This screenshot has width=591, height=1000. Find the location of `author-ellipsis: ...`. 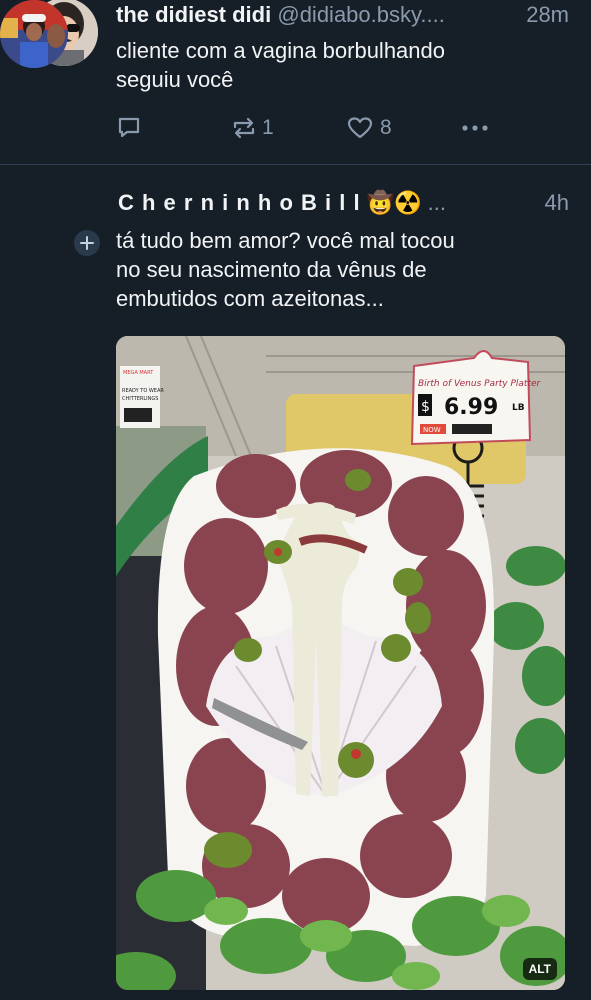

author-ellipsis: ... is located at coordinates (436, 202).